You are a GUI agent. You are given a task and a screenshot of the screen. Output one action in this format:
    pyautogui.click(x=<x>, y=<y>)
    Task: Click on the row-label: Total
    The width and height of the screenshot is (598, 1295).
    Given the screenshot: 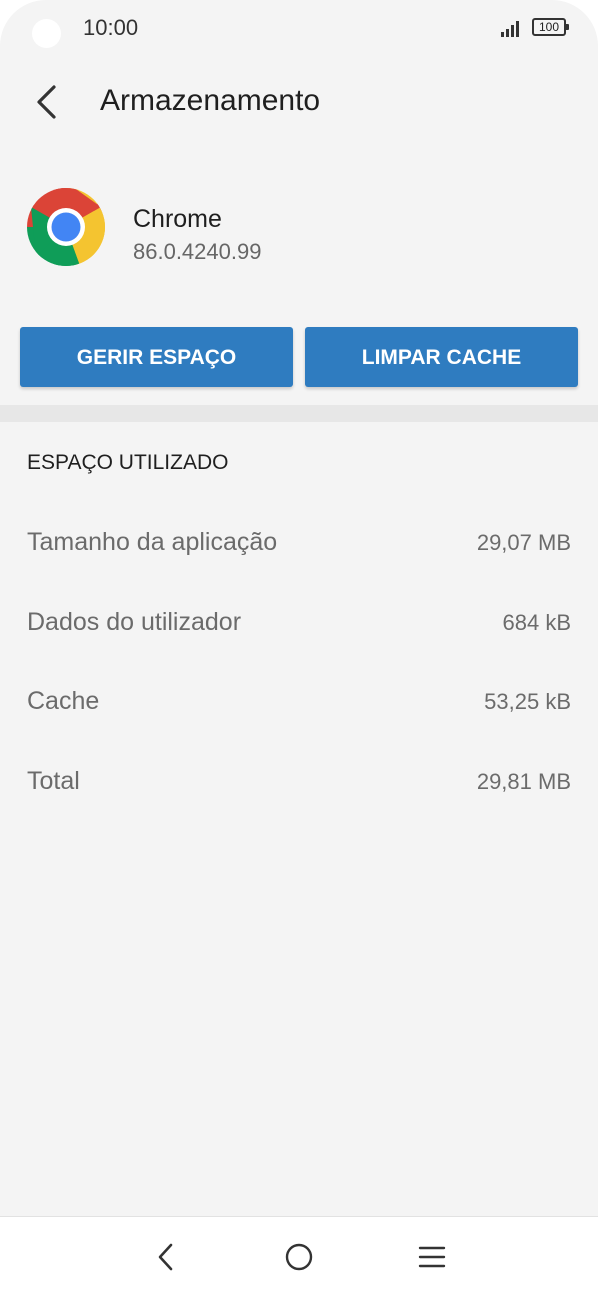 What is the action you would take?
    pyautogui.click(x=53, y=781)
    